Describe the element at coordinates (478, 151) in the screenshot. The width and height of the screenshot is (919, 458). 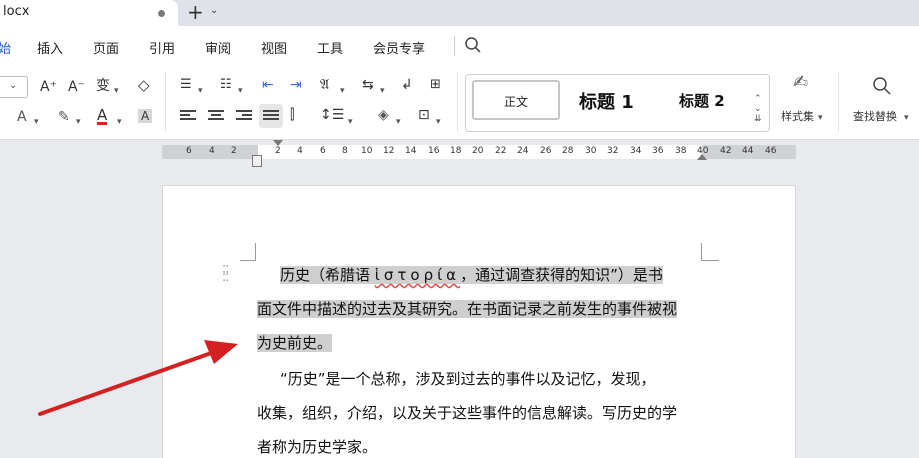
I see `ruler-tick: 20` at that location.